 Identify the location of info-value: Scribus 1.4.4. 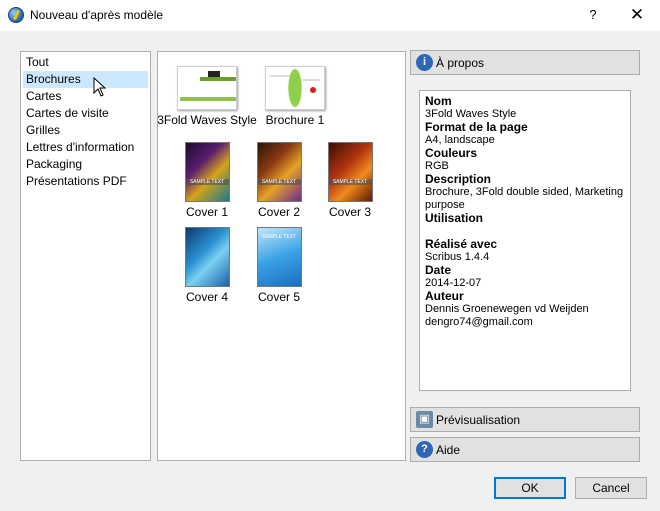
(457, 257).